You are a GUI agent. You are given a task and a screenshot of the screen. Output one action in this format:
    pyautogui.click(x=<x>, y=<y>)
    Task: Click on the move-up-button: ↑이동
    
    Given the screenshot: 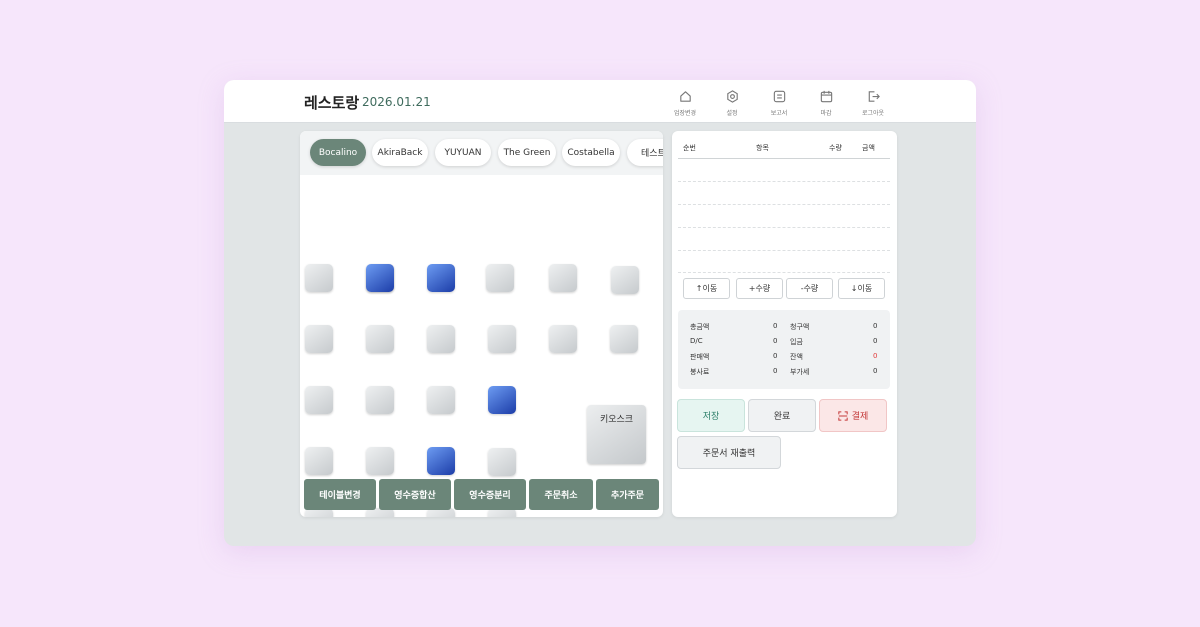 What is the action you would take?
    pyautogui.click(x=706, y=288)
    